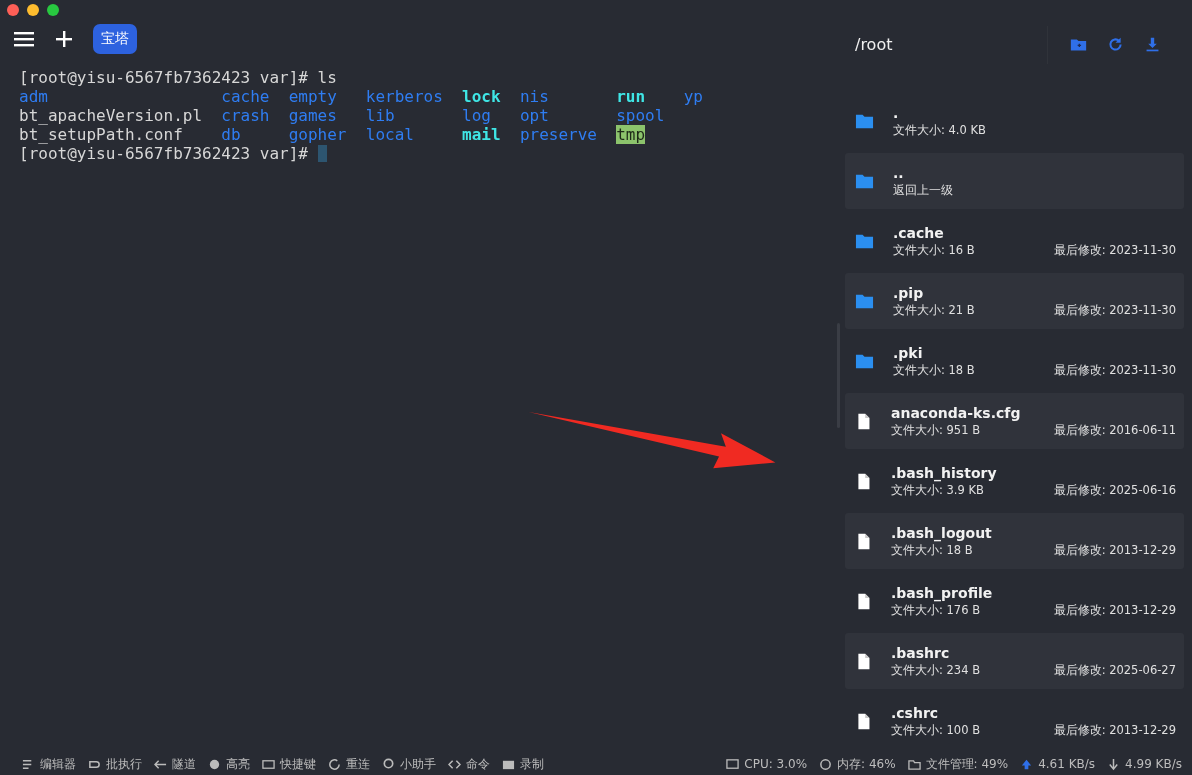 Image resolution: width=1192 pixels, height=775 pixels. What do you see at coordinates (53, 10) in the screenshot?
I see `maximize-button` at bounding box center [53, 10].